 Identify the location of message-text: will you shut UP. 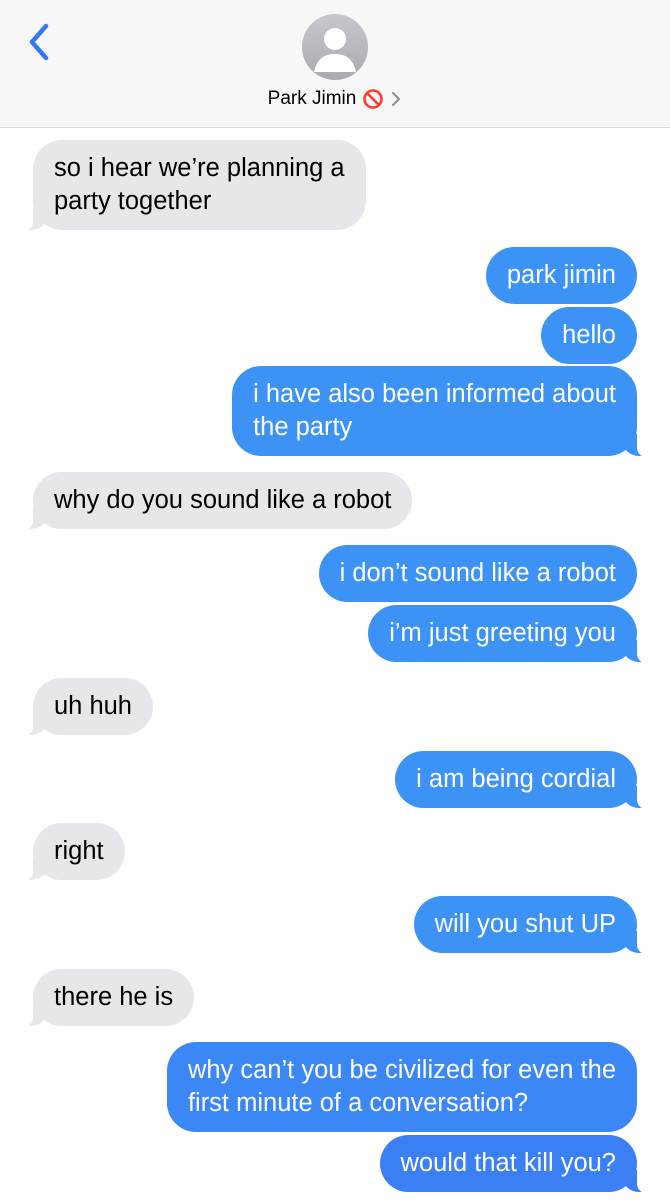
(525, 924).